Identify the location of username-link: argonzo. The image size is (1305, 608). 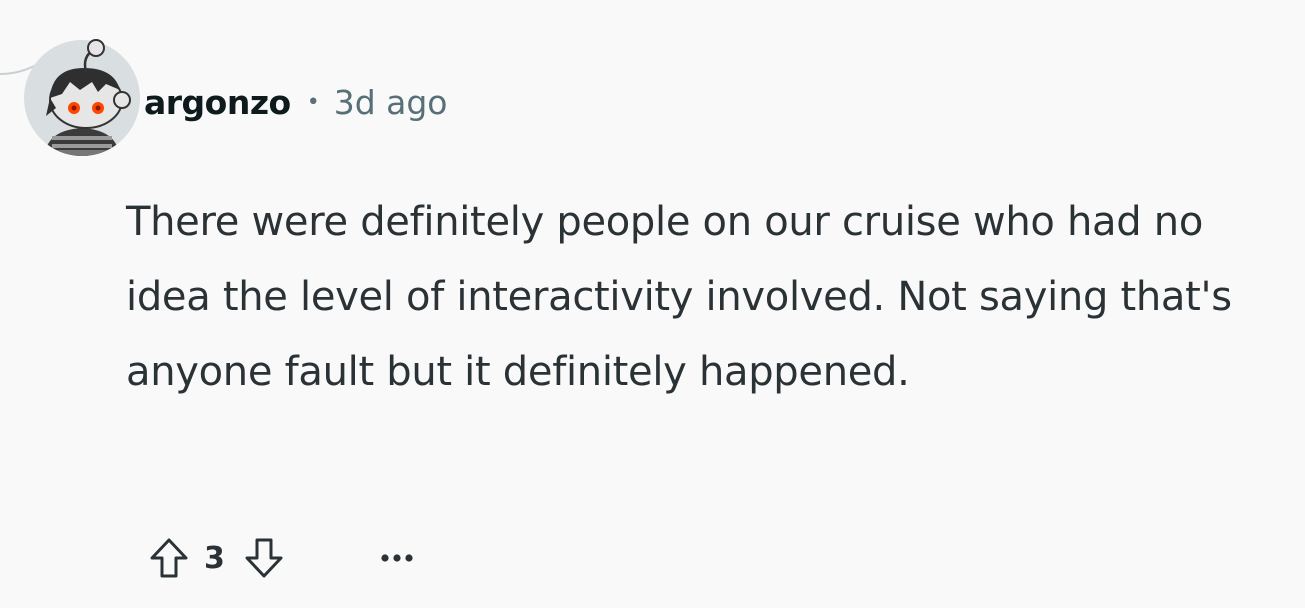
(217, 102).